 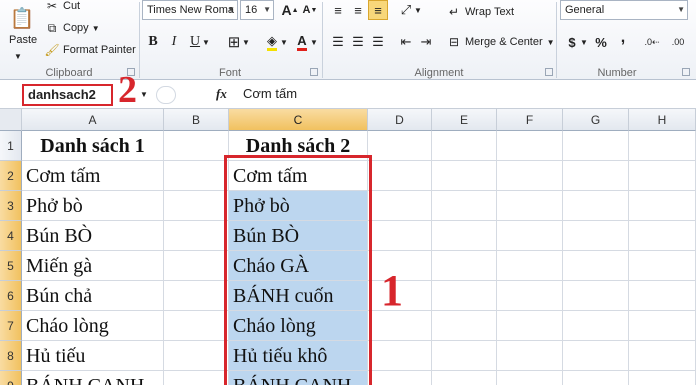 What do you see at coordinates (464, 206) in the screenshot?
I see `cell-e3` at bounding box center [464, 206].